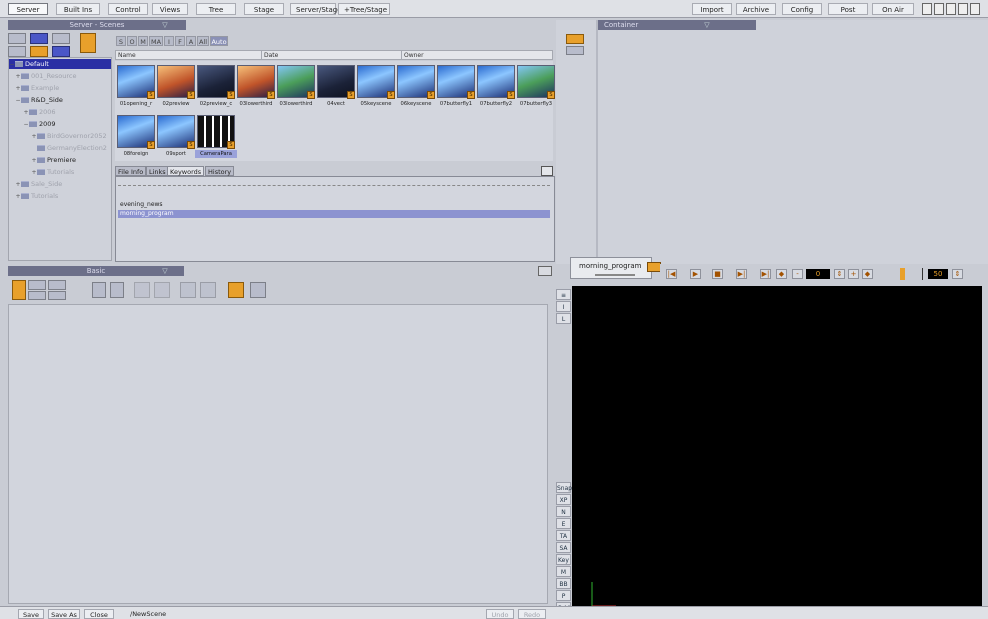 The image size is (988, 619). What do you see at coordinates (72, 148) in the screenshot?
I see `tree-item-germanyelection: GermanyElection2` at bounding box center [72, 148].